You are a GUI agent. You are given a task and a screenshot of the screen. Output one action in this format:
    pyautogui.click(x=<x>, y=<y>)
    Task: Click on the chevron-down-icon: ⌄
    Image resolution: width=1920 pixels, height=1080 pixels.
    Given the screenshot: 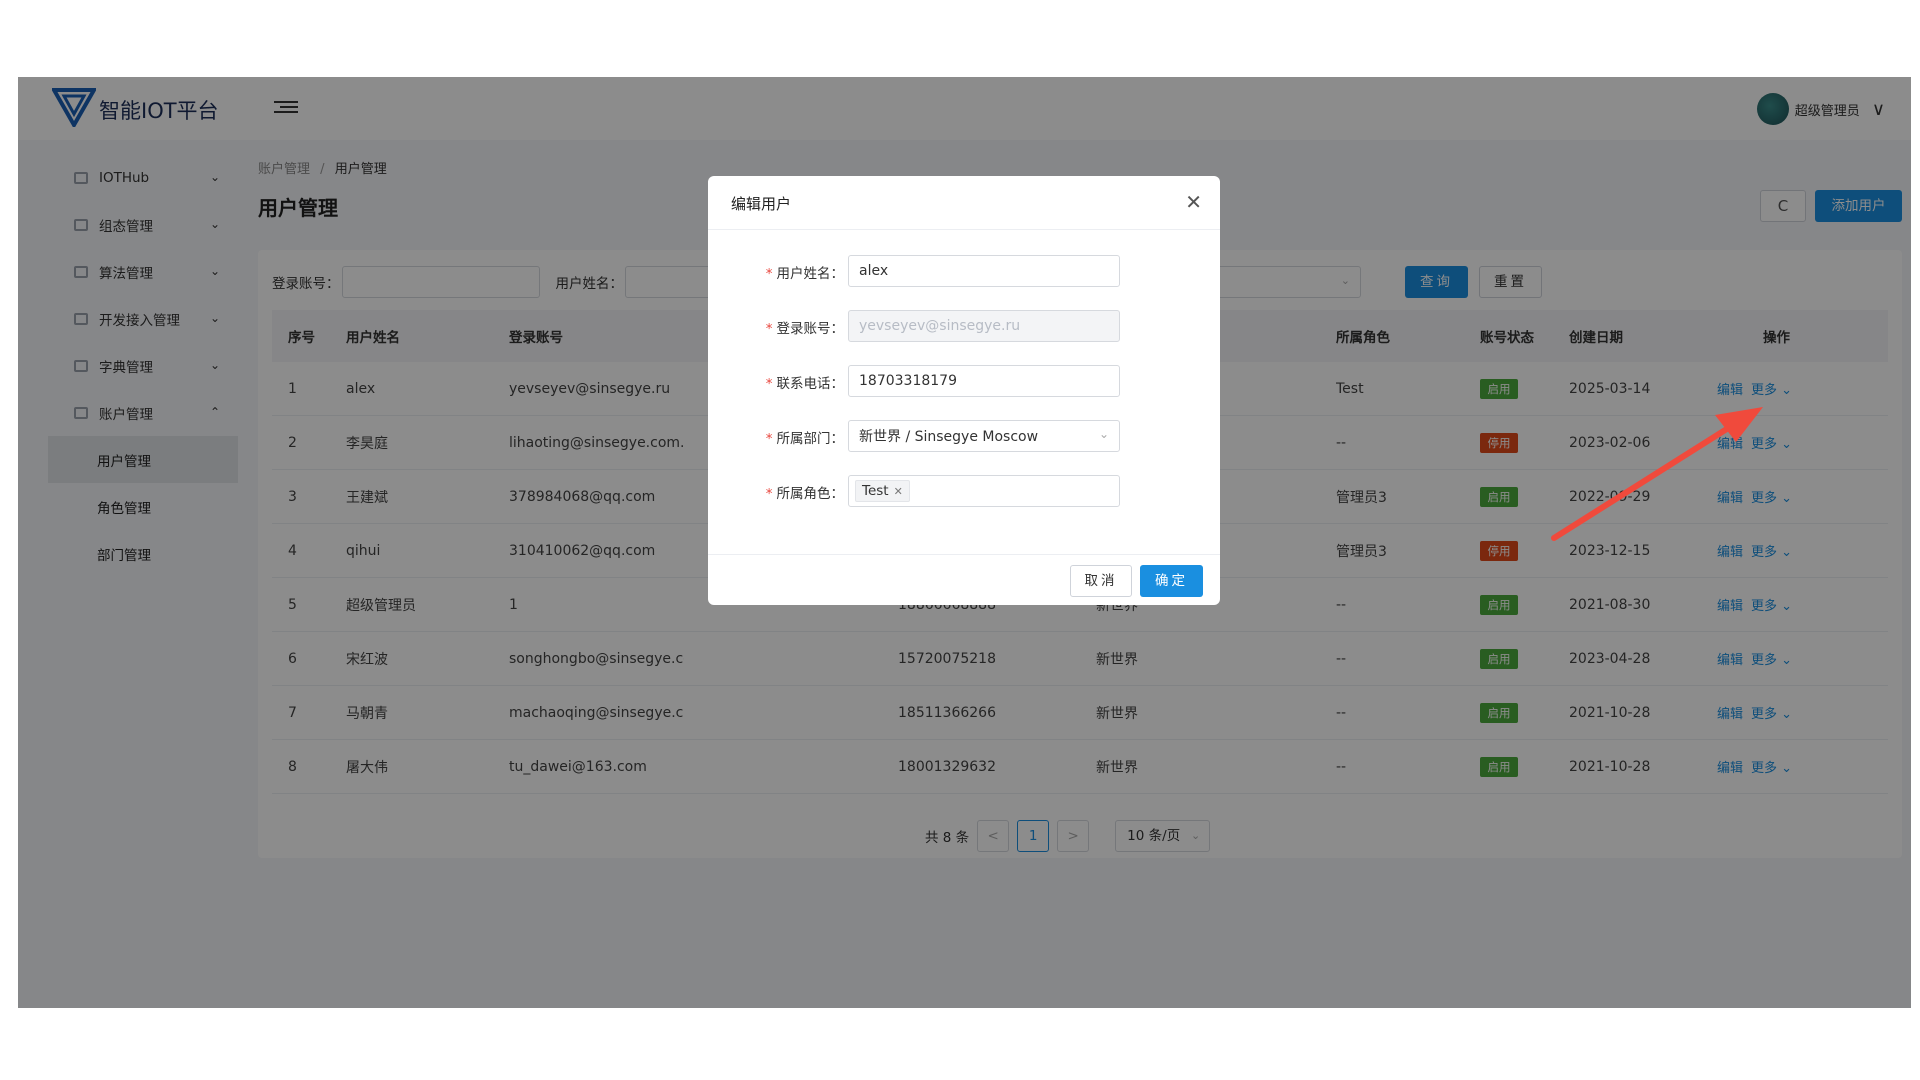 What is the action you would take?
    pyautogui.click(x=1103, y=434)
    